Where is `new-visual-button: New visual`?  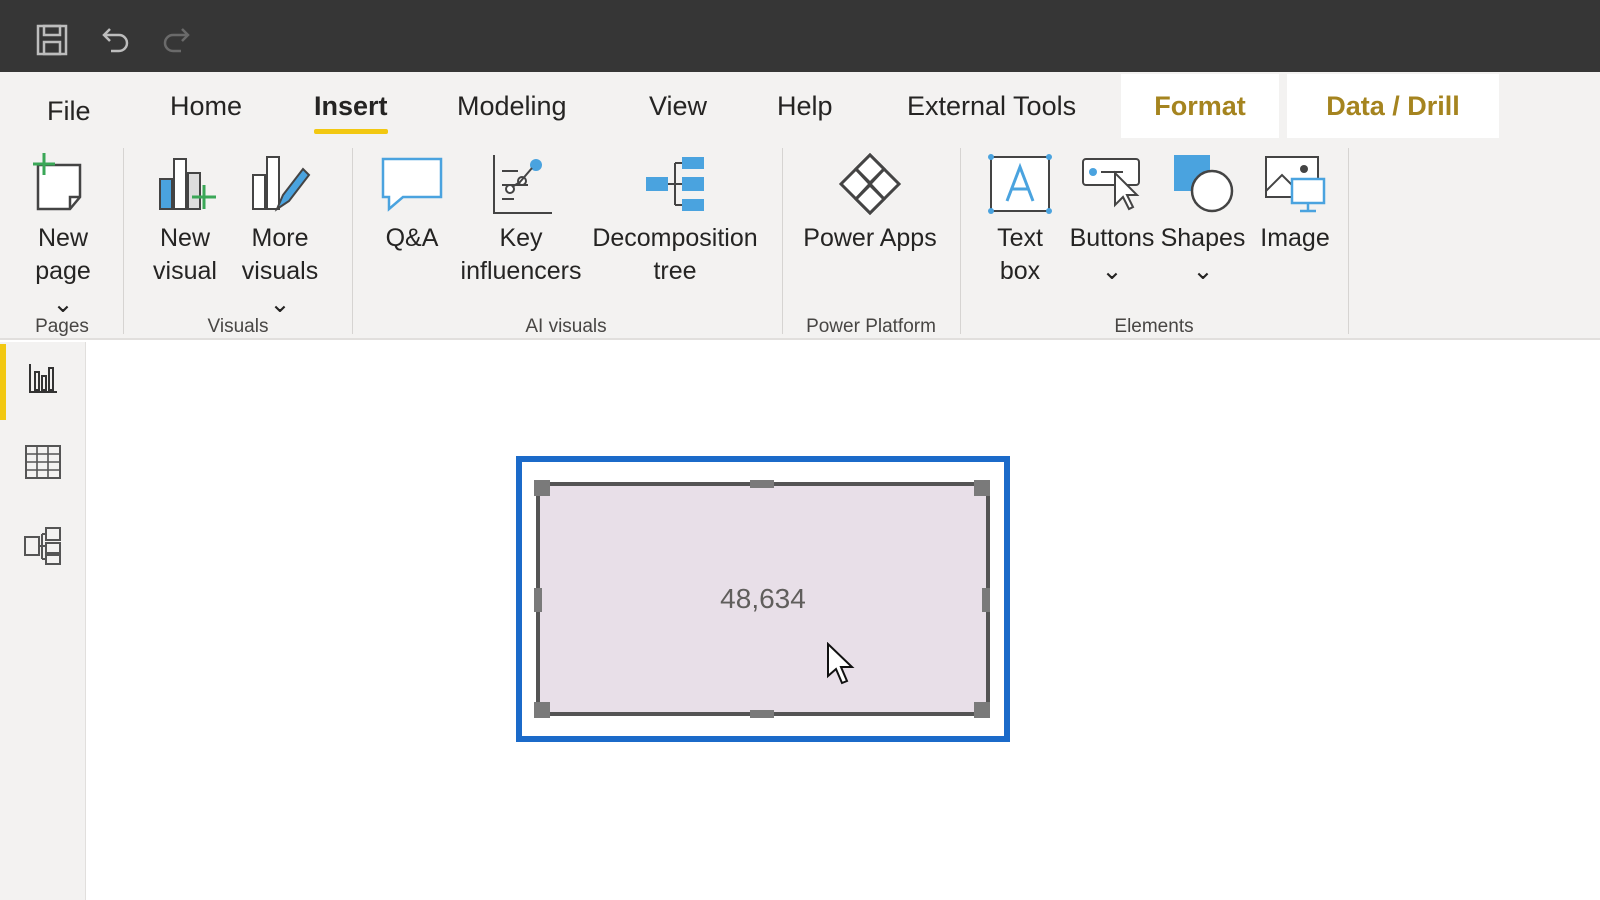 new-visual-button: New visual is located at coordinates (185, 217).